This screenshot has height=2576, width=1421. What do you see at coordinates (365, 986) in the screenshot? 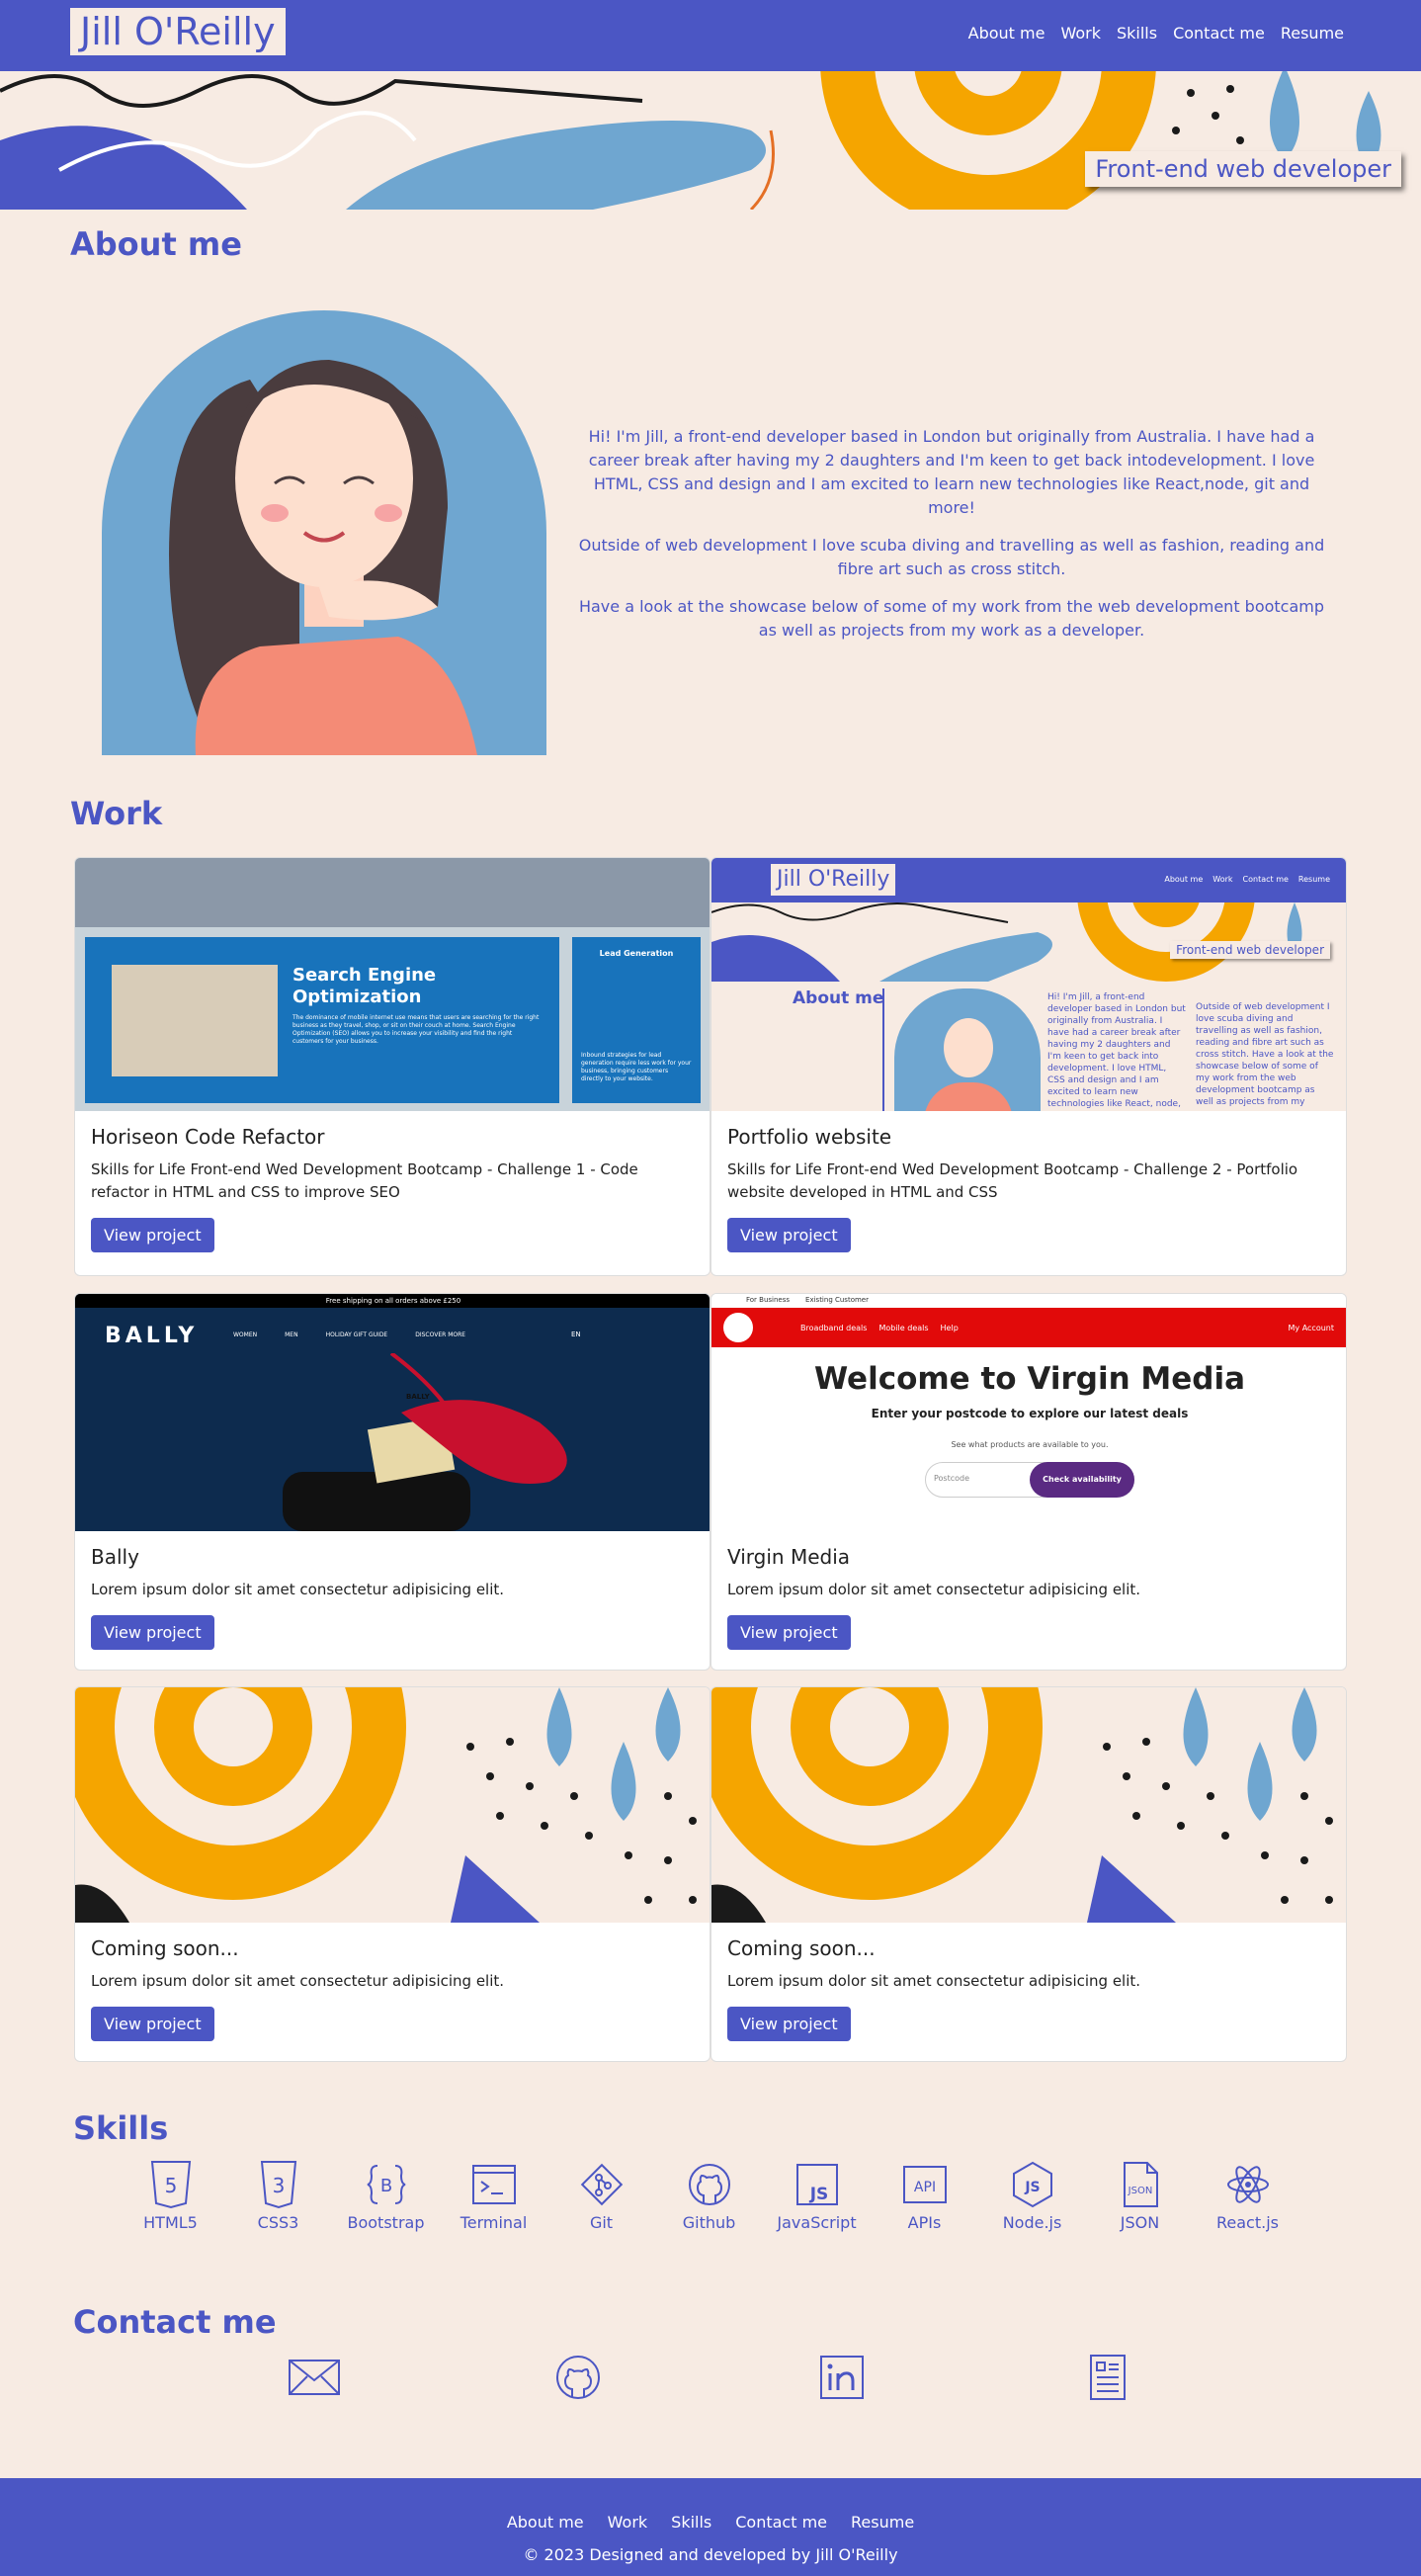
I see `seo-title: Search Engine Optimization` at bounding box center [365, 986].